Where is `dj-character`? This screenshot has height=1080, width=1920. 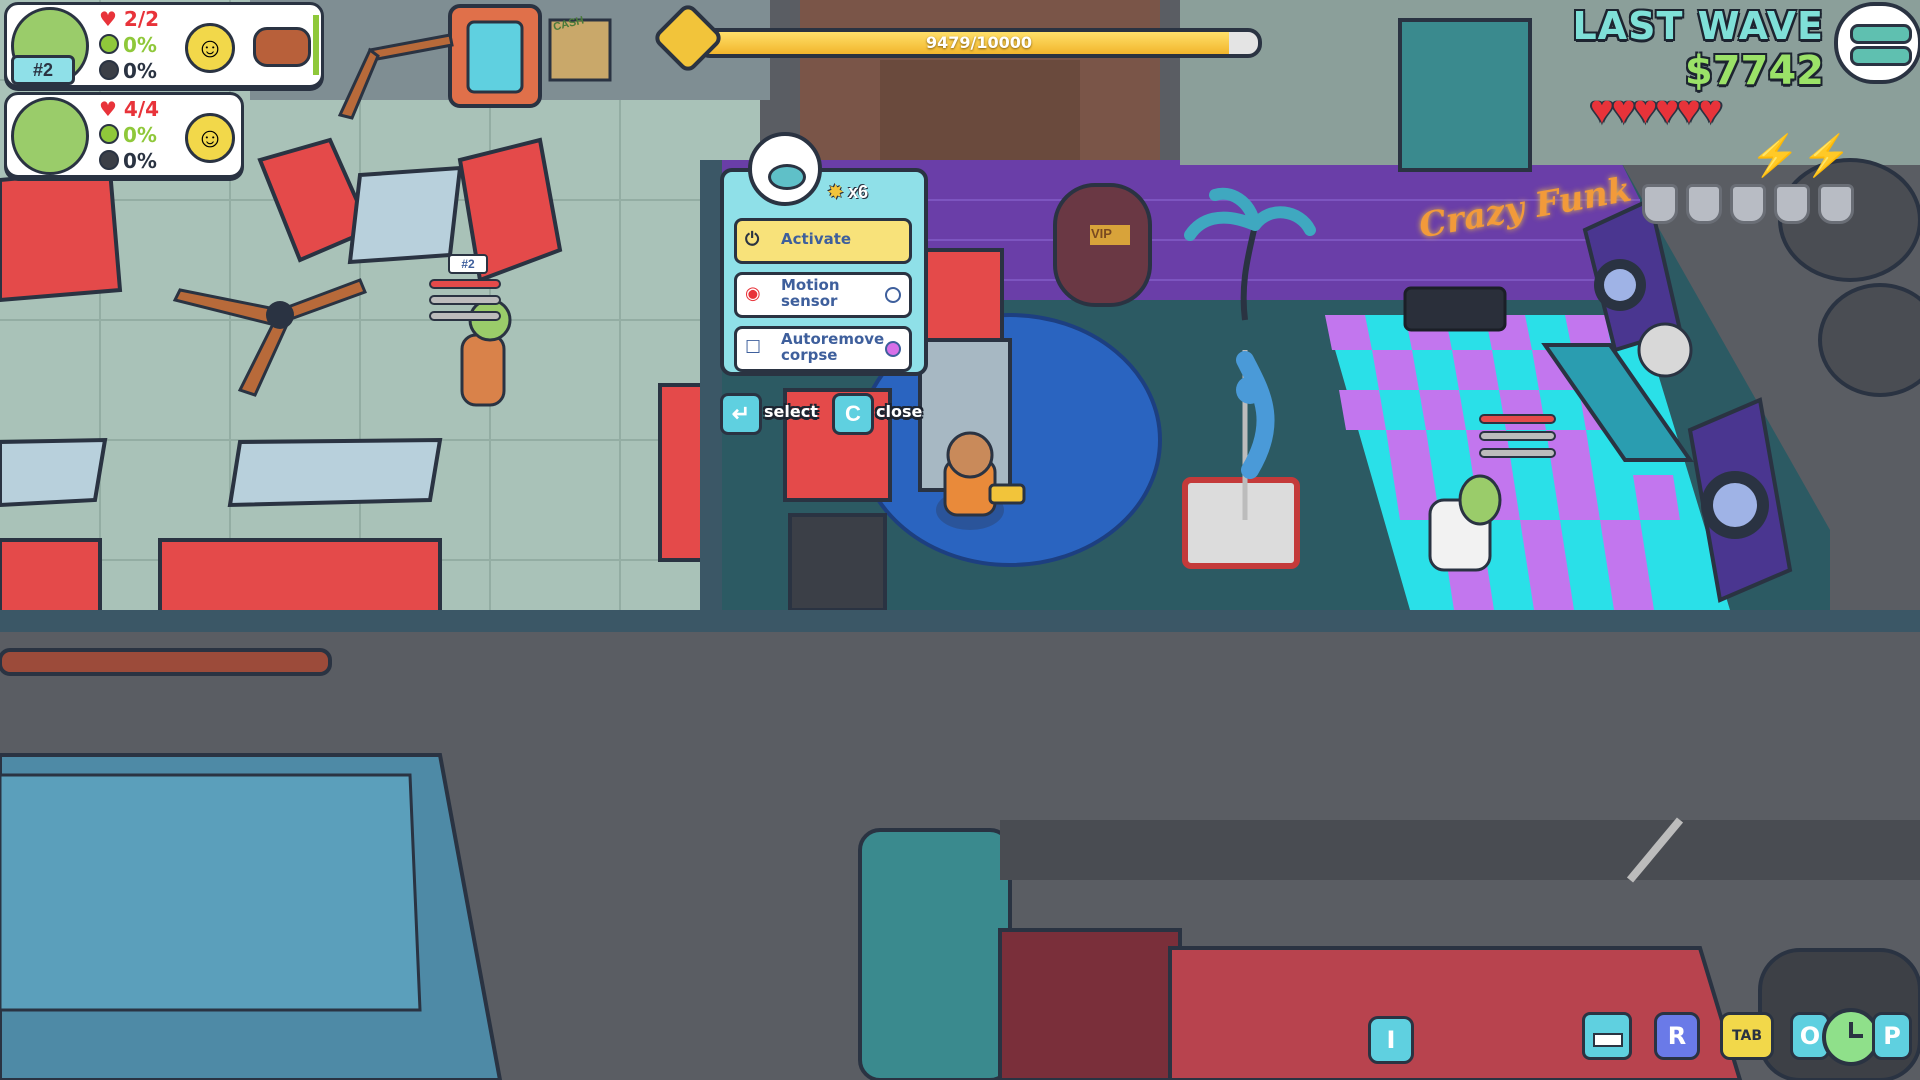 dj-character is located at coordinates (1665, 350).